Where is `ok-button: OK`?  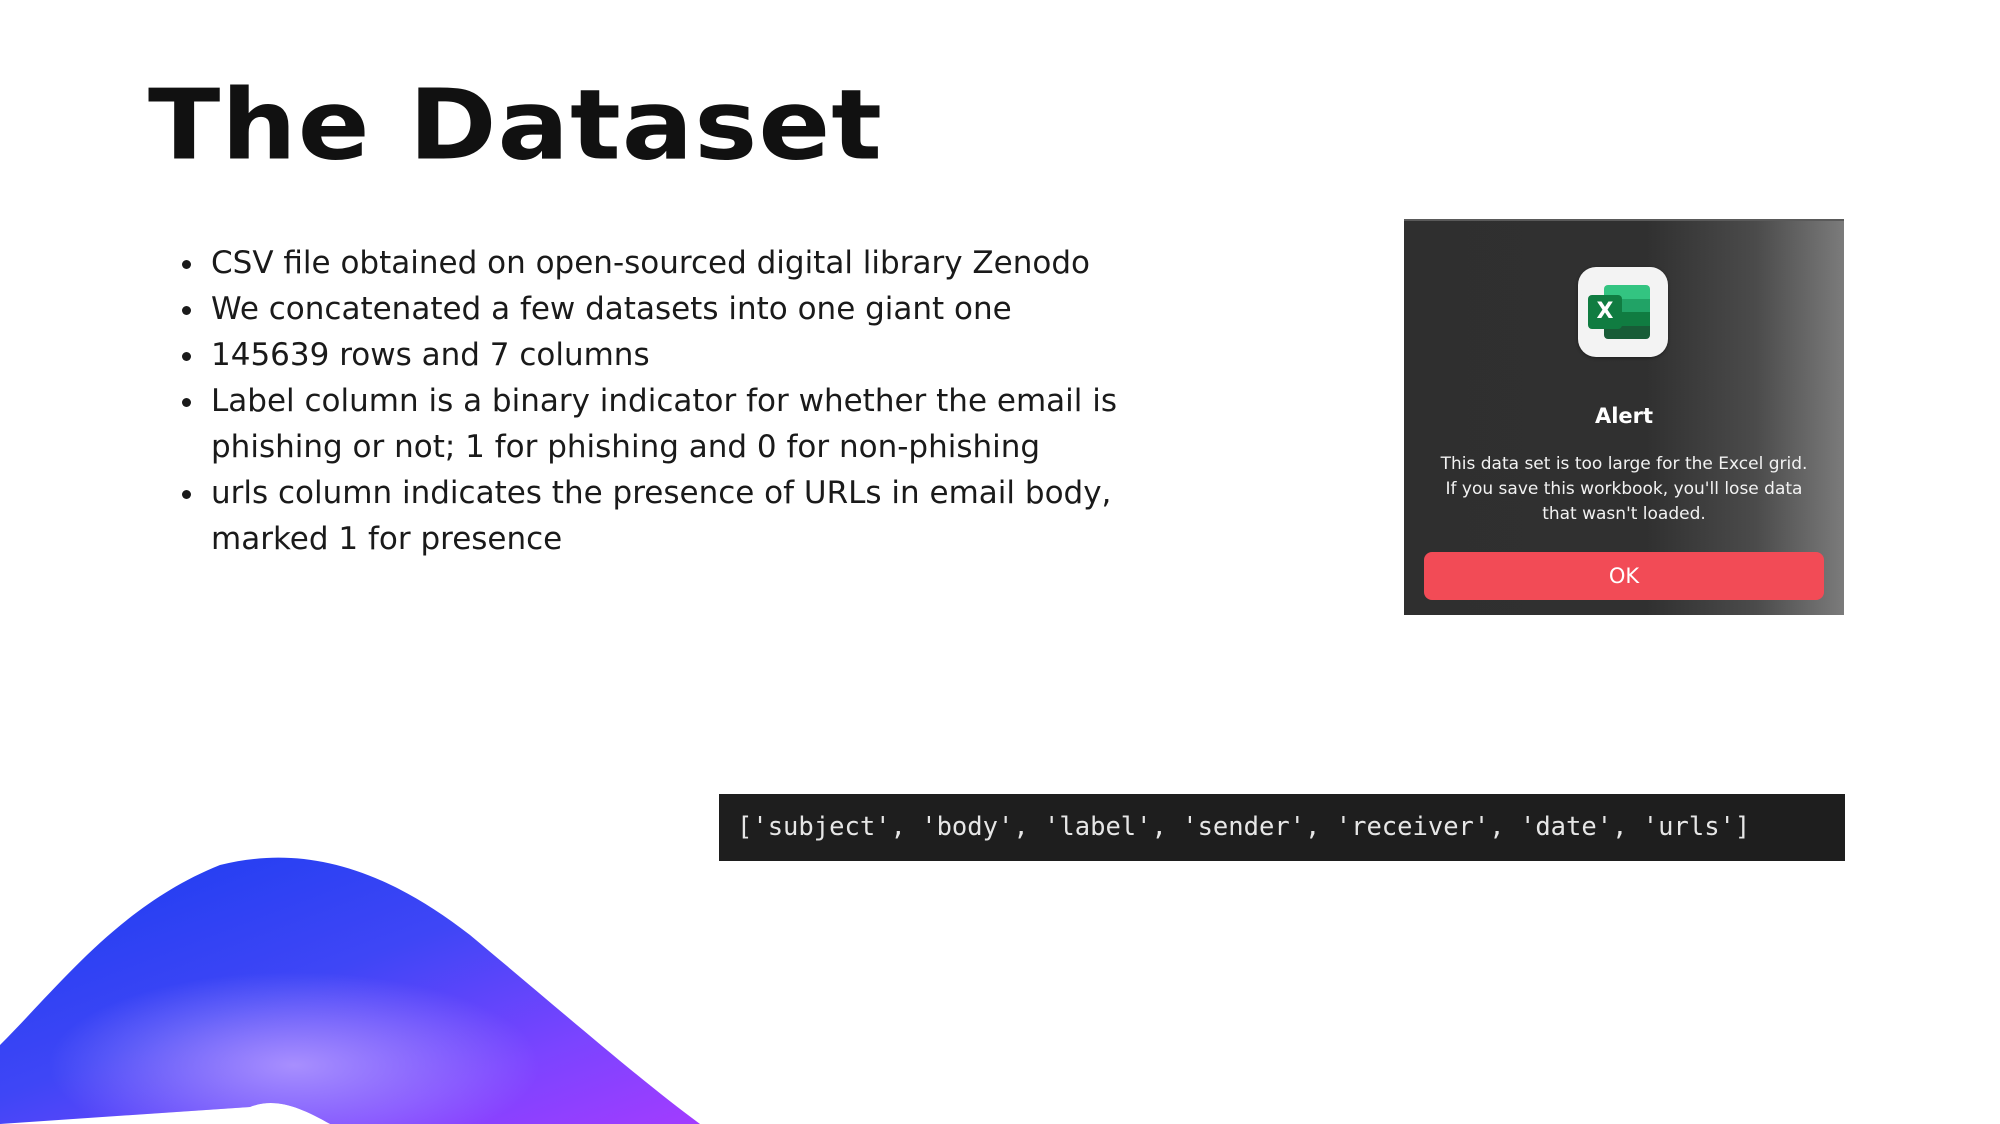
ok-button: OK is located at coordinates (1624, 576).